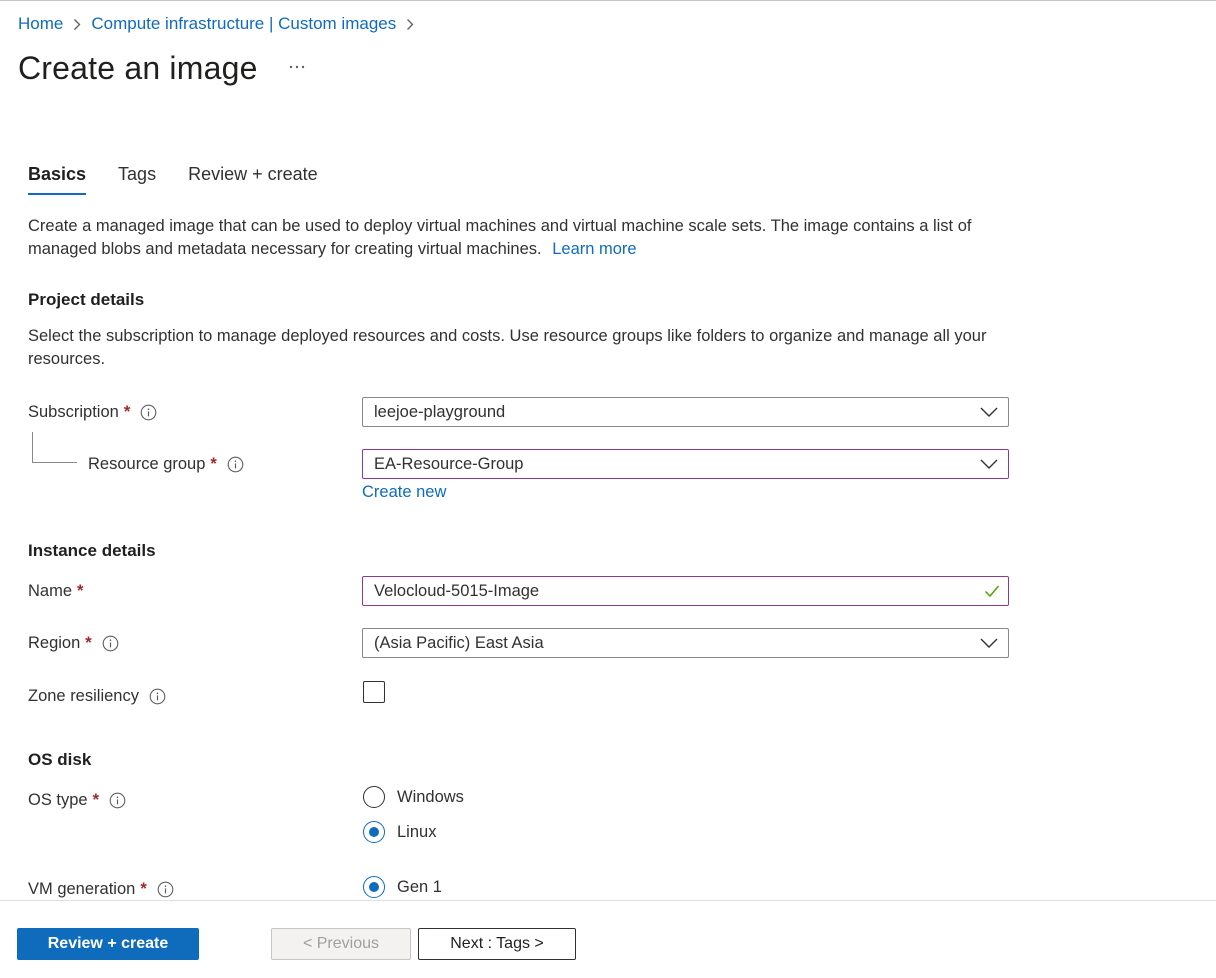  Describe the element at coordinates (440, 411) in the screenshot. I see `subscription-value: leejoe-playground` at that location.